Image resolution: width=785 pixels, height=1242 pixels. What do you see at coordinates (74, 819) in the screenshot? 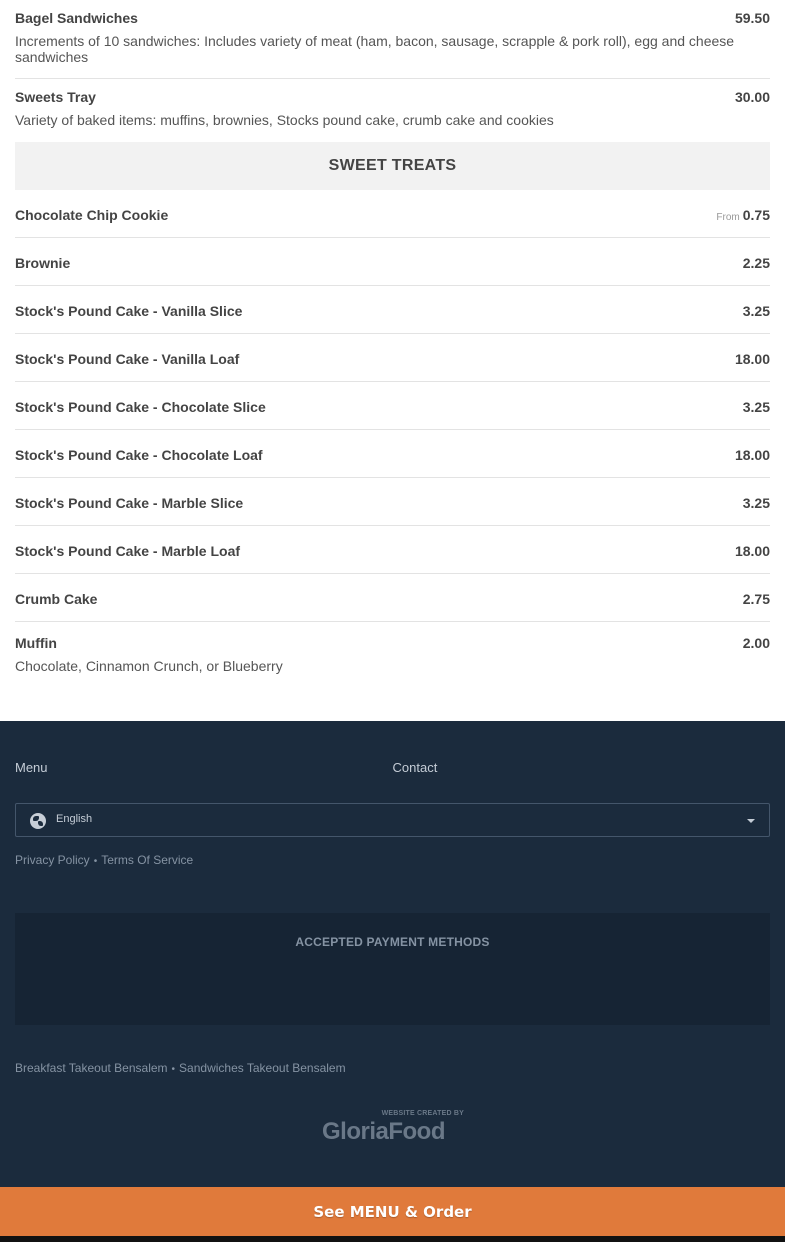
I see `language-selected: English` at bounding box center [74, 819].